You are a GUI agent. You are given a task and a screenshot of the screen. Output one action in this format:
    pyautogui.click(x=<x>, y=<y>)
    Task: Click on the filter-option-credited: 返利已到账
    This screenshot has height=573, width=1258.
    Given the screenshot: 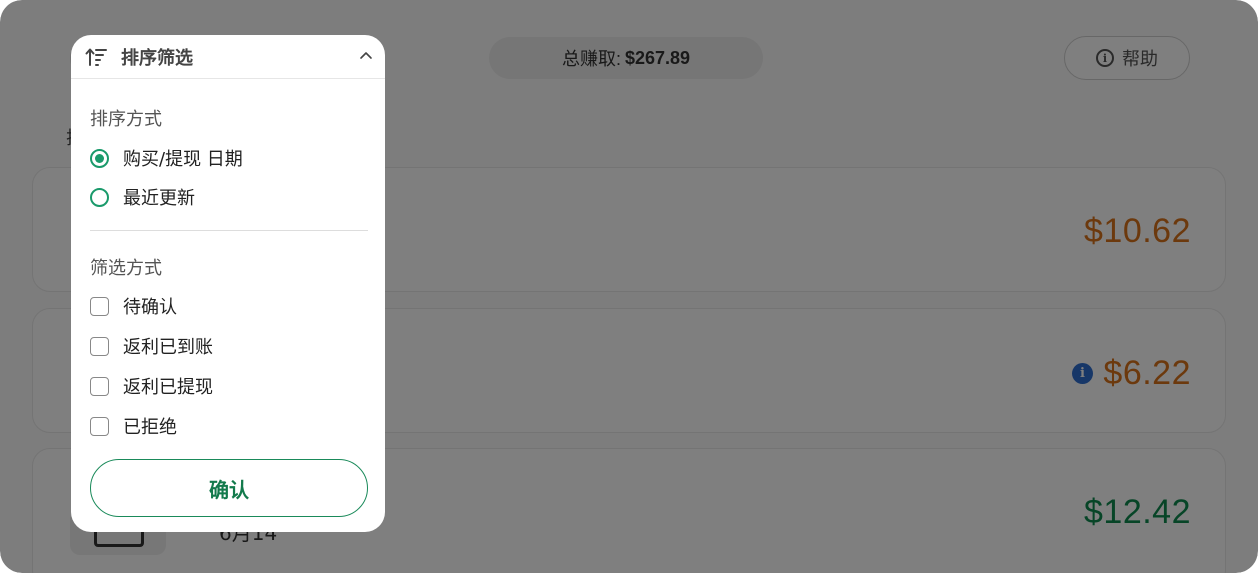 What is the action you would take?
    pyautogui.click(x=151, y=346)
    